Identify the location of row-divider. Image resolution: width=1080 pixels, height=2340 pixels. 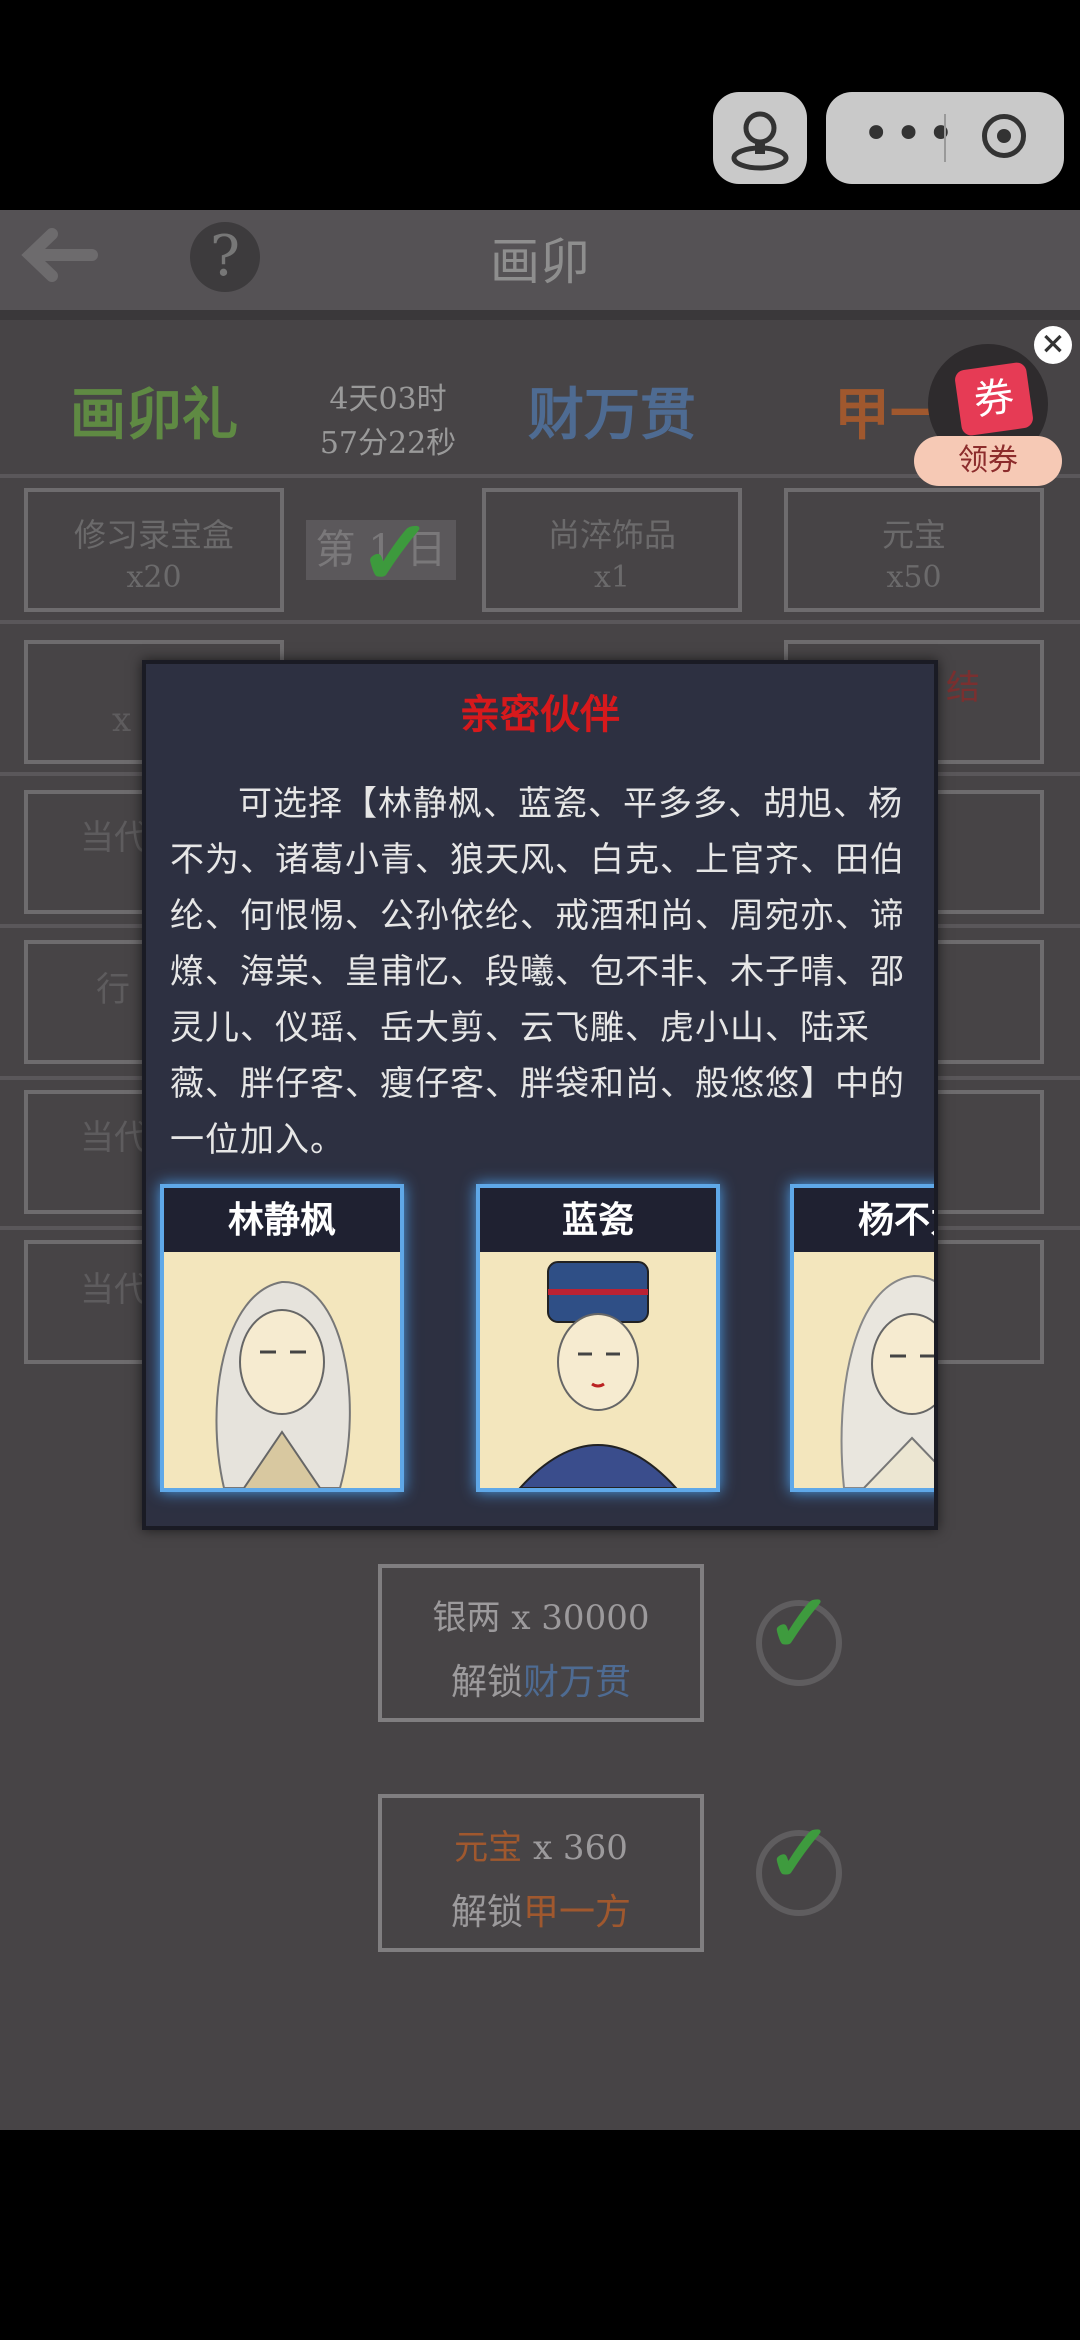
(540, 622).